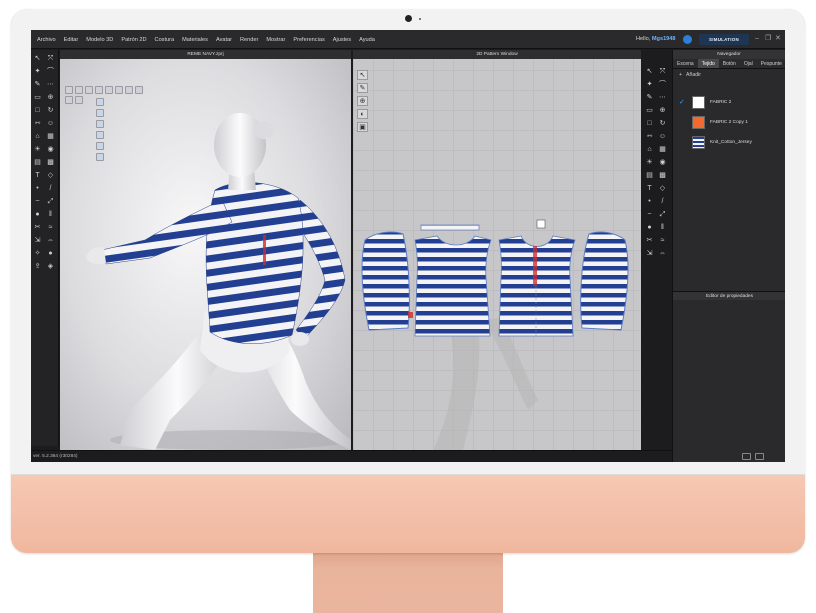 This screenshot has height=613, width=816. What do you see at coordinates (649, 189) in the screenshot?
I see `button-icon: T` at bounding box center [649, 189].